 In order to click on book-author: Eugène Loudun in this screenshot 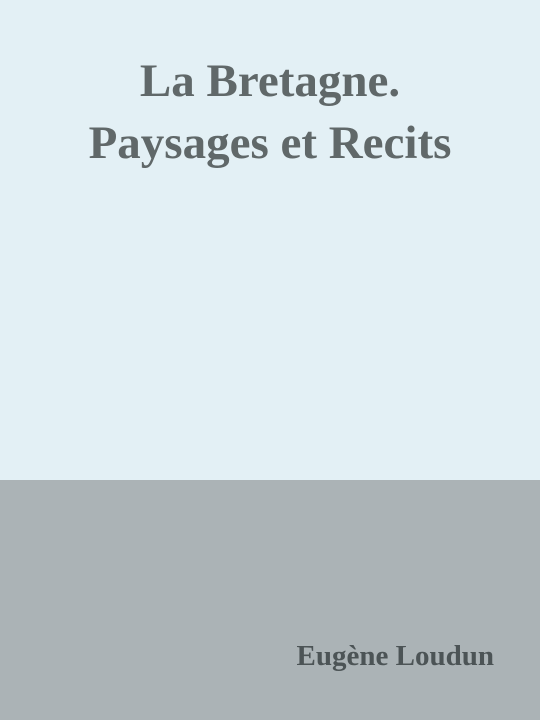, I will do `click(395, 656)`.